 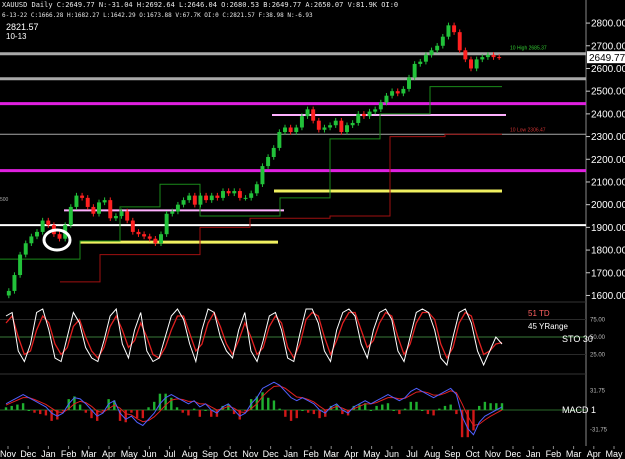 I want to click on price-tick-label: 1900.00, so click(x=608, y=228).